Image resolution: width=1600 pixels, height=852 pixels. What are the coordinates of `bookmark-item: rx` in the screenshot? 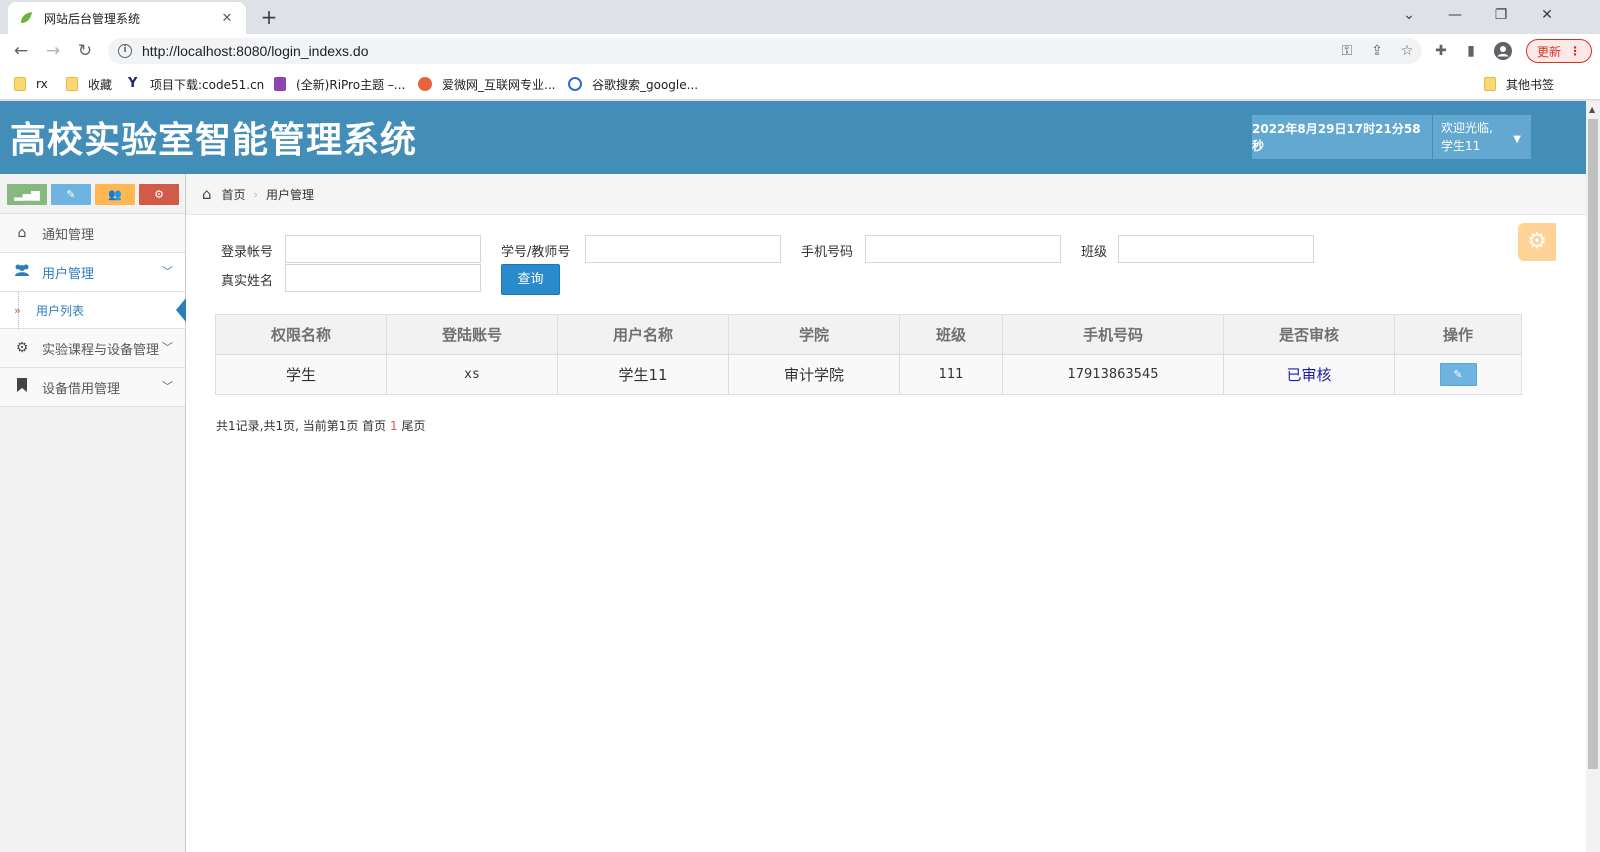 It's located at (31, 84).